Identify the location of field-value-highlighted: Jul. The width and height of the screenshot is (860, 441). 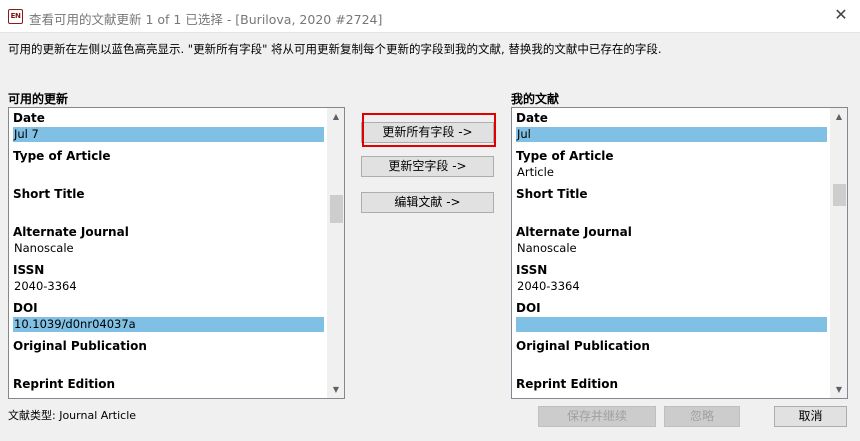
(671, 134).